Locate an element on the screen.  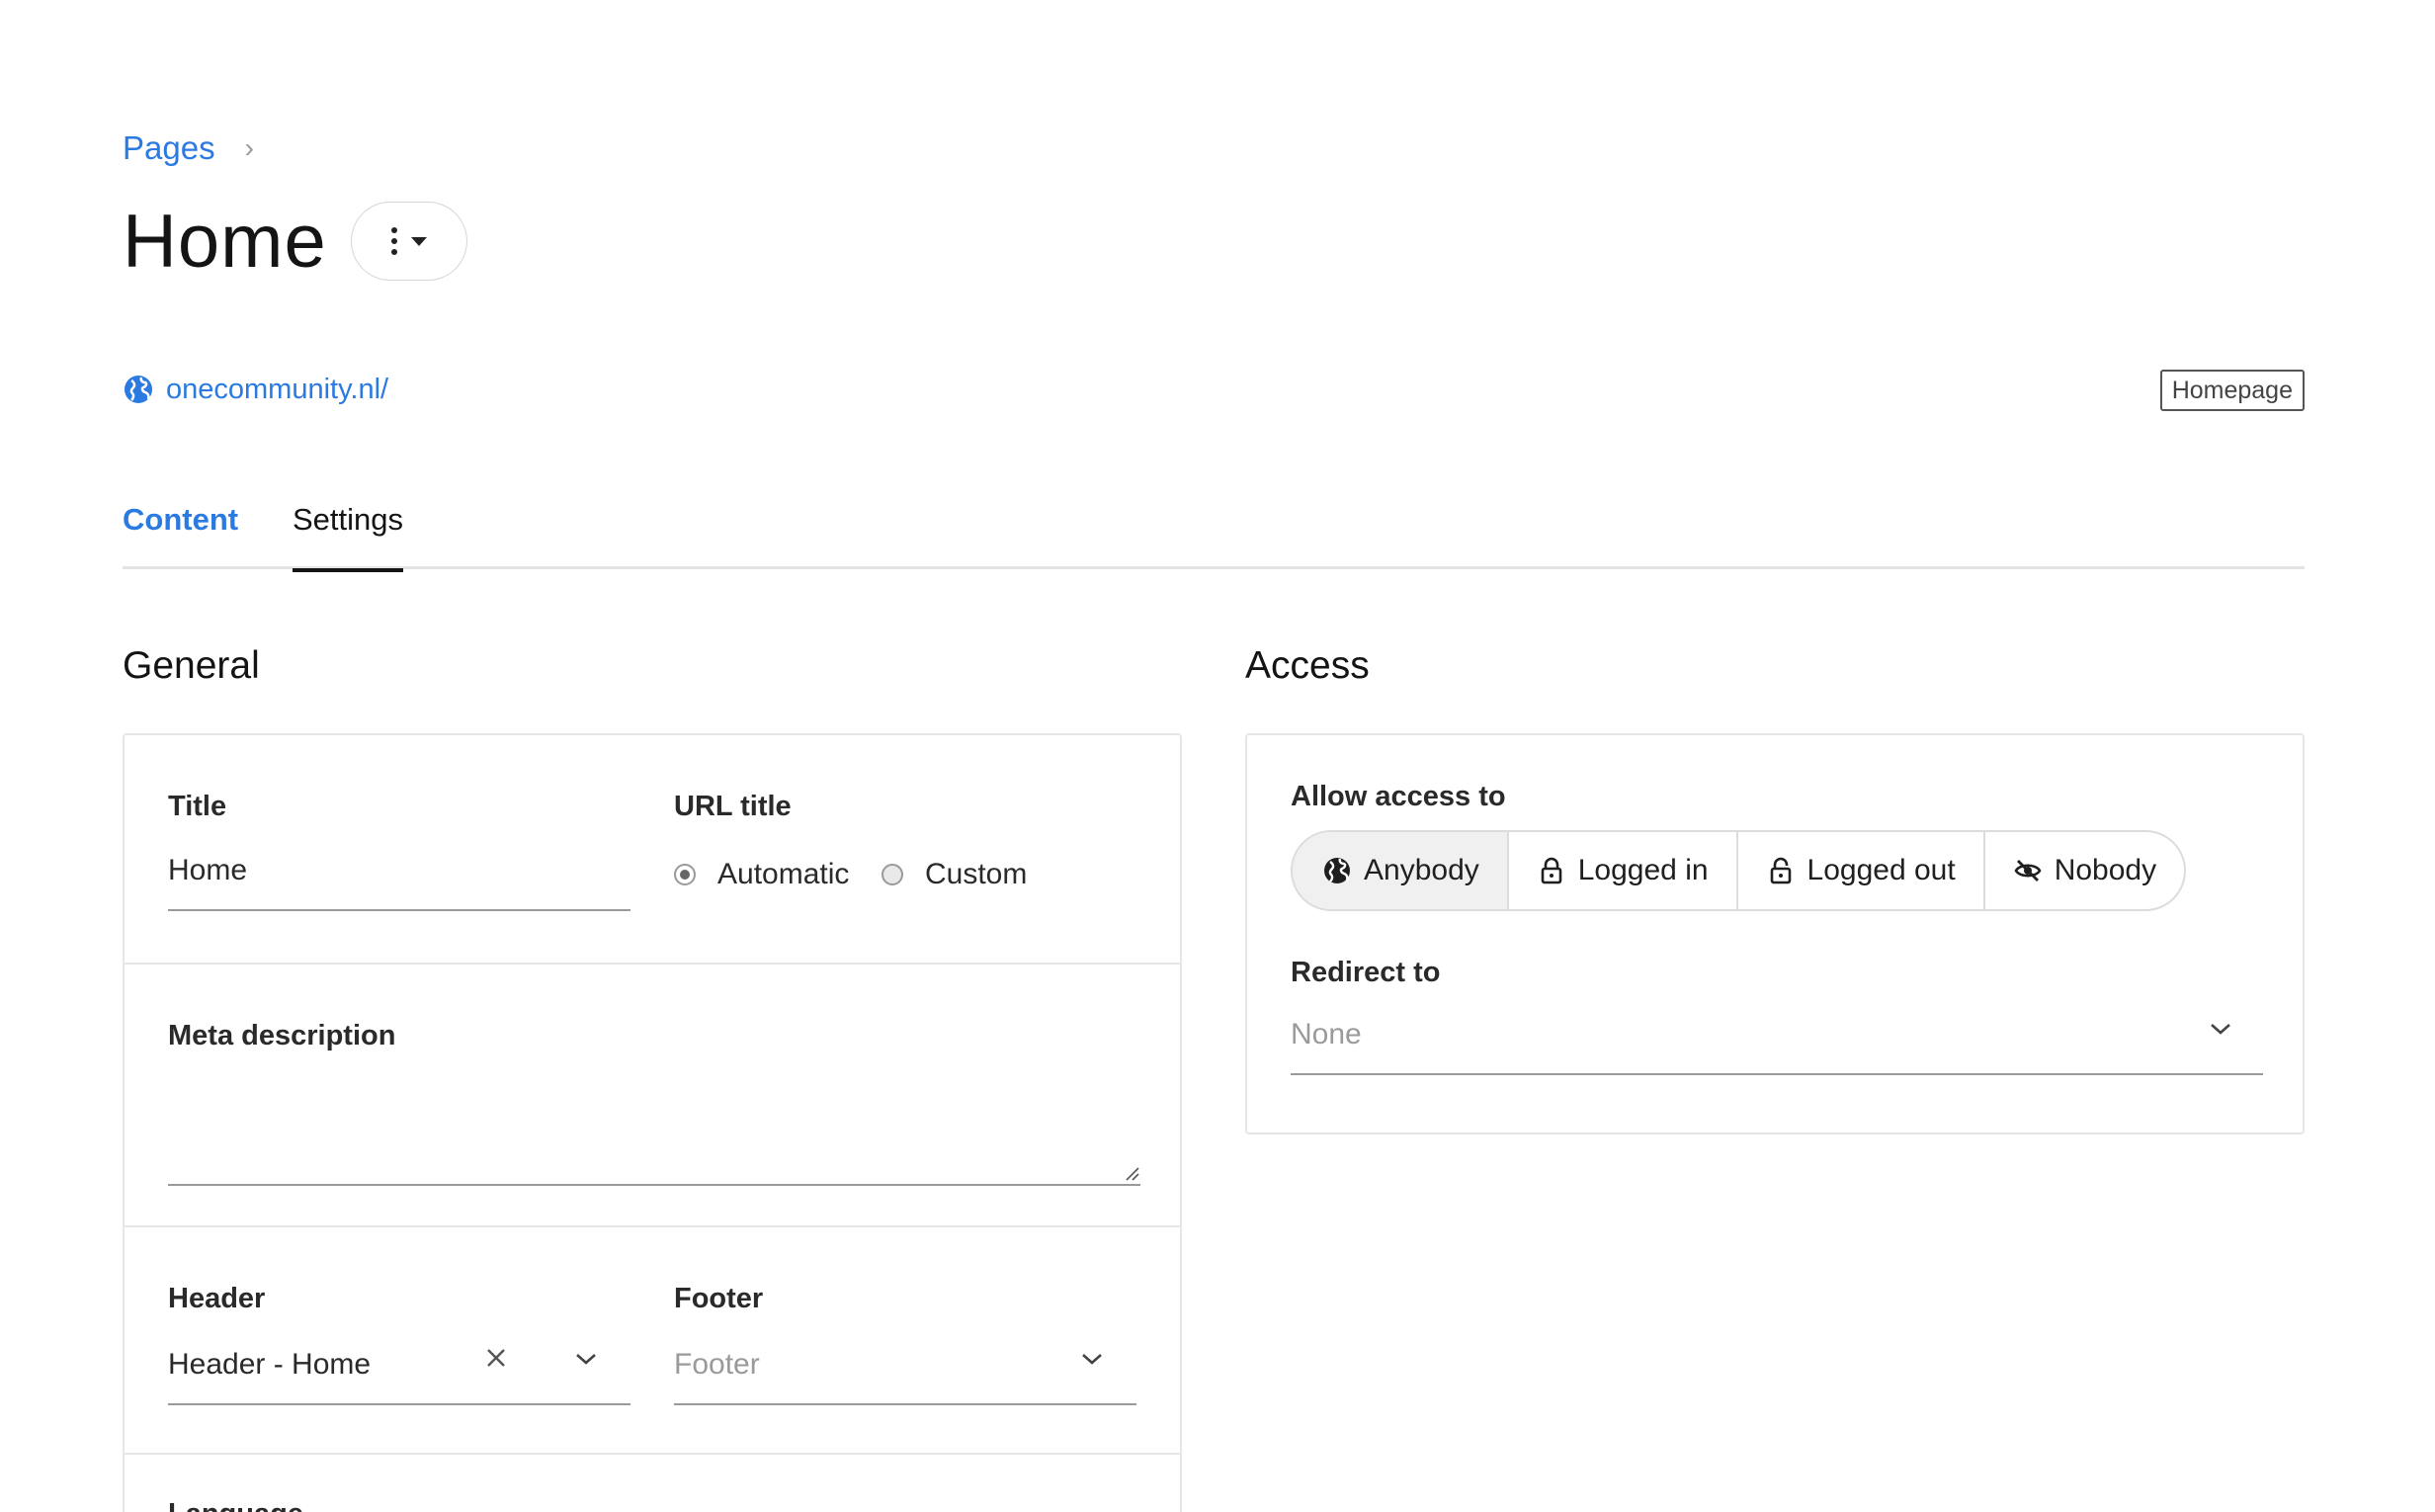
title-row: Home is located at coordinates (295, 241).